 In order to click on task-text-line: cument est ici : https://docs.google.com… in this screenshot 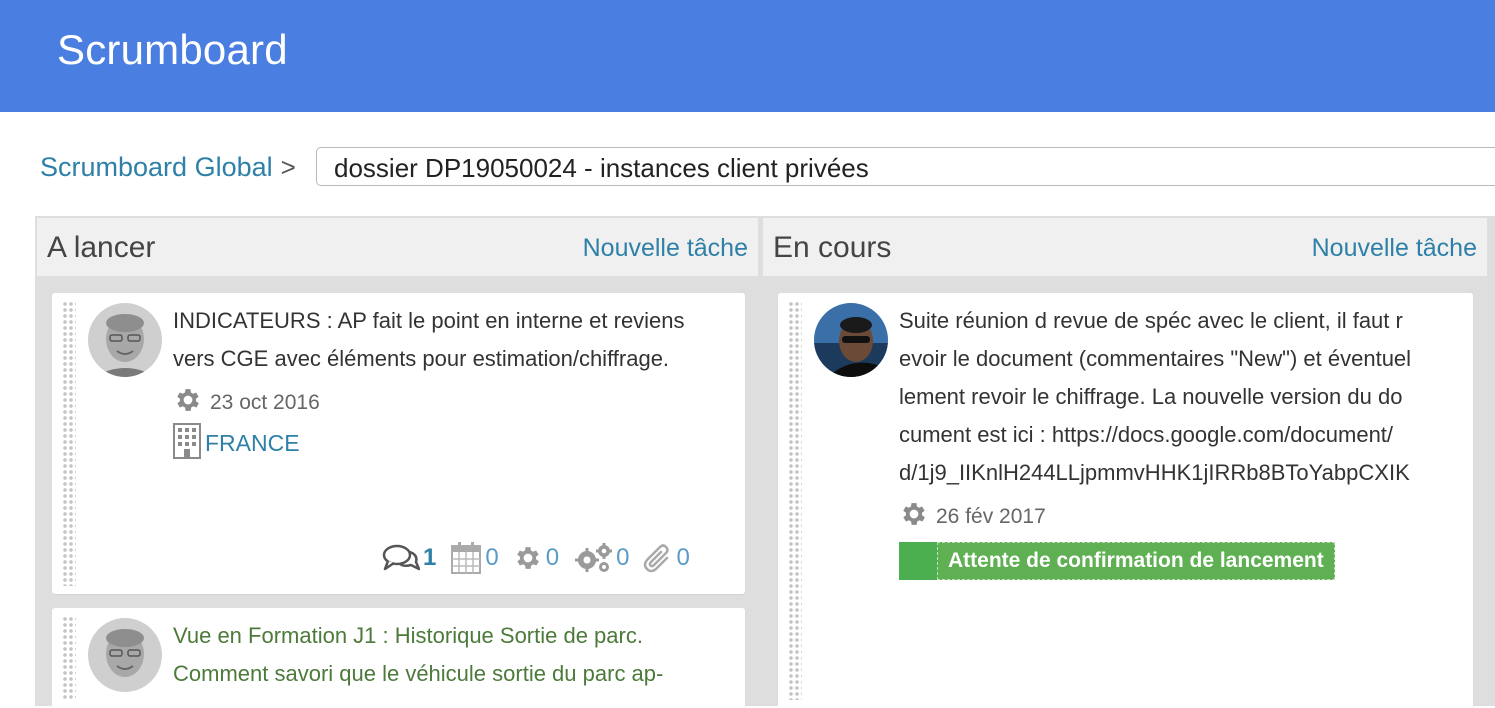, I will do `click(1146, 434)`.